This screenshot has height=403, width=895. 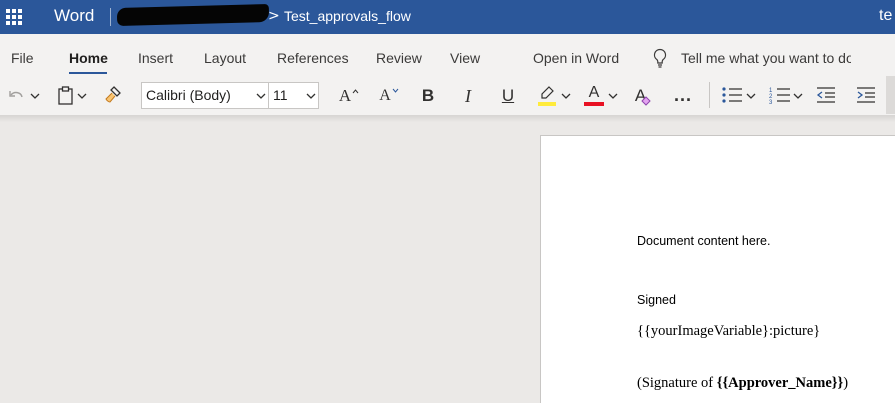 I want to click on user-account-button: te, so click(x=885, y=16).